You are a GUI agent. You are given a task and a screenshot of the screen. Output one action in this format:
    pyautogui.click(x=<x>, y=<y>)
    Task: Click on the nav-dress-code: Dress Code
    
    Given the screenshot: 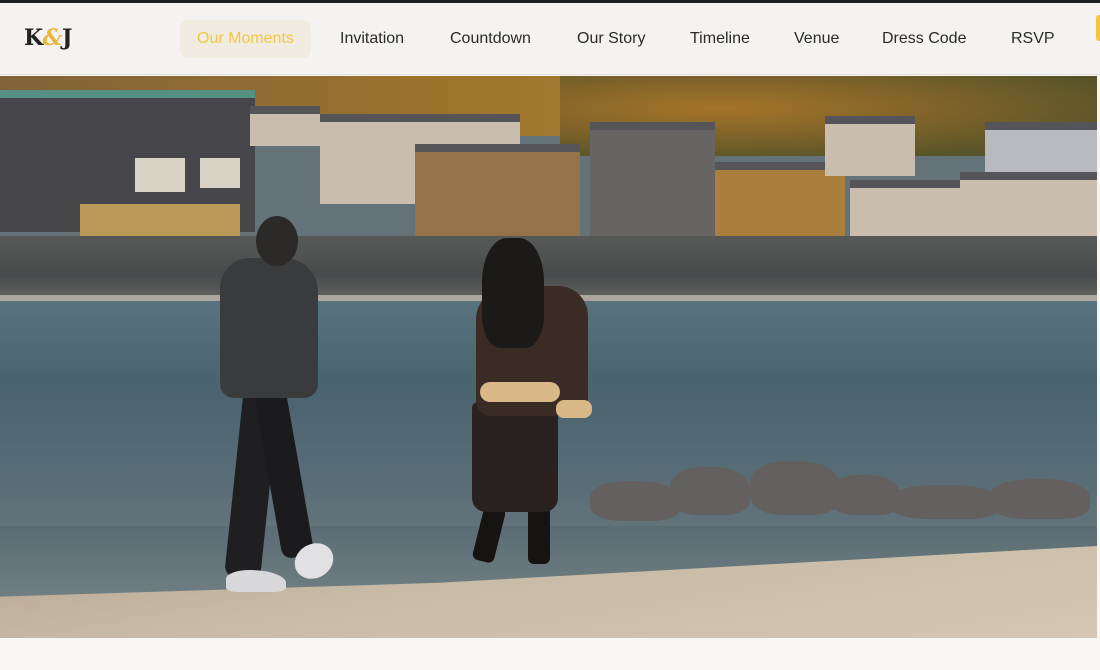 What is the action you would take?
    pyautogui.click(x=924, y=39)
    